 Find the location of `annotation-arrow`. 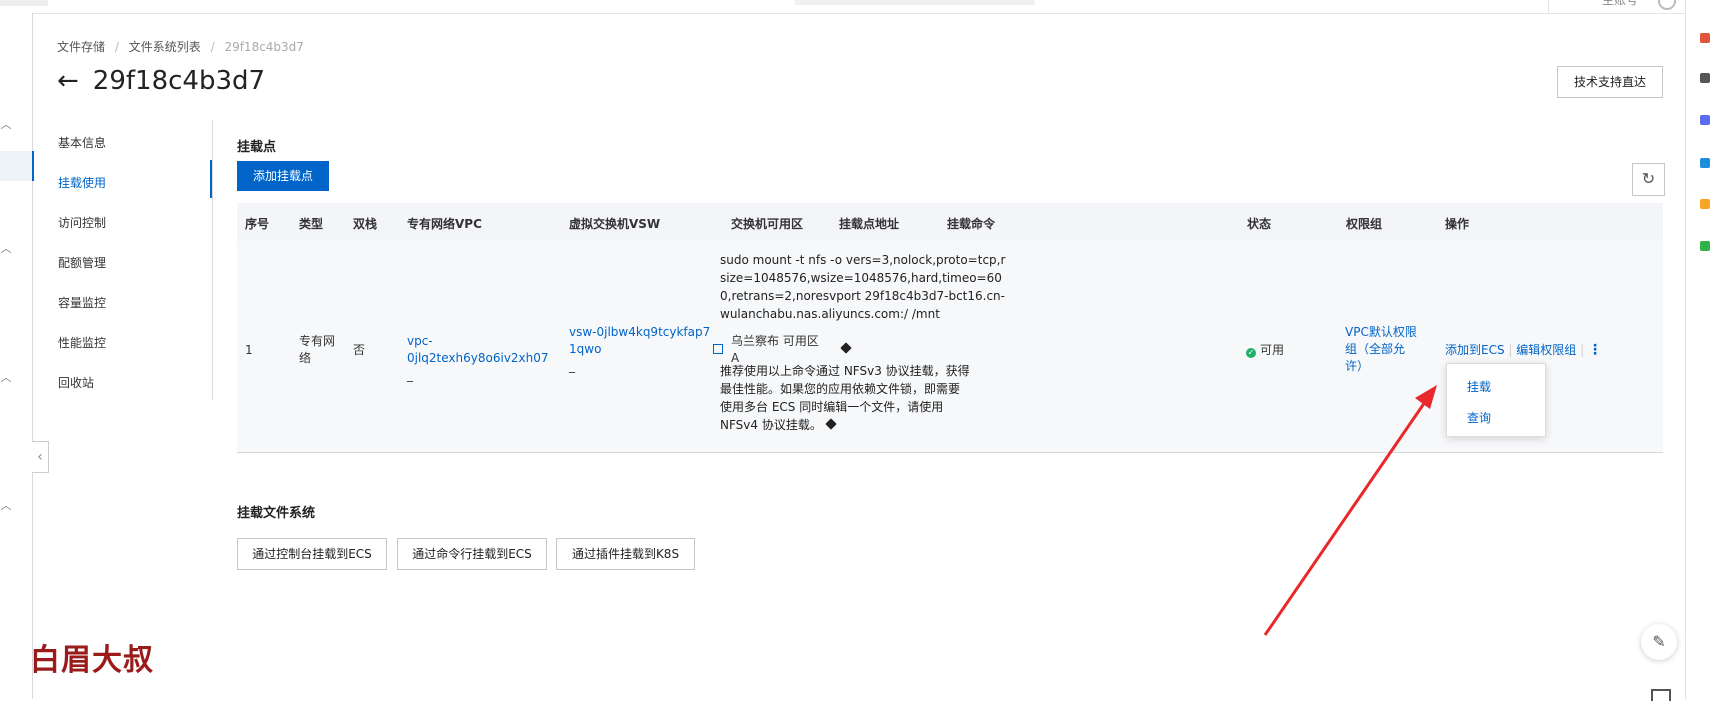

annotation-arrow is located at coordinates (1350, 510).